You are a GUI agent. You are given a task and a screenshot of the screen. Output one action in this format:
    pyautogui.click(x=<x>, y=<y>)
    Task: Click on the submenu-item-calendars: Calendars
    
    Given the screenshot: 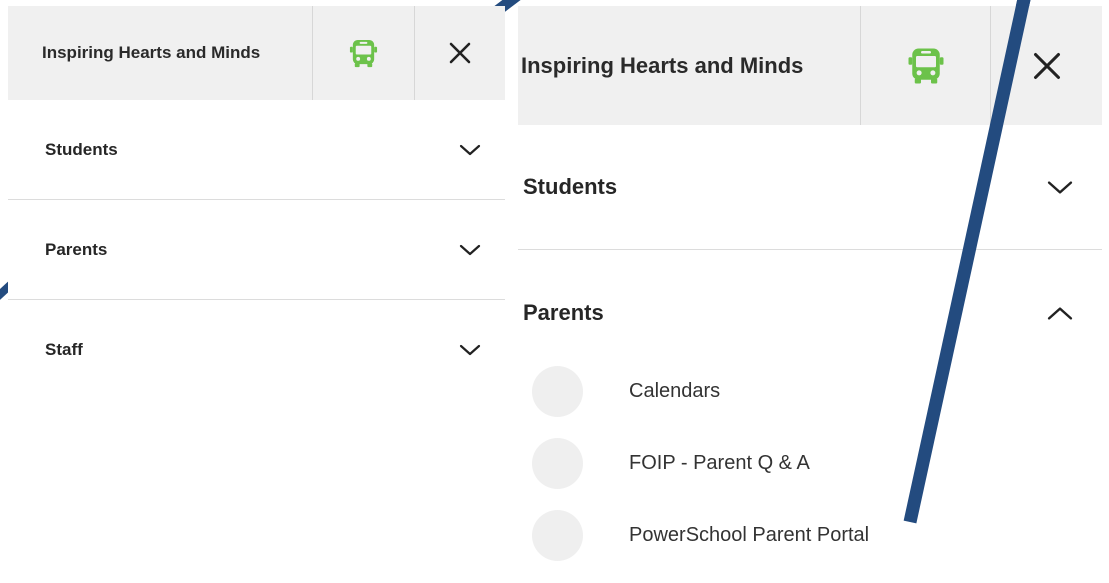 What is the action you would take?
    pyautogui.click(x=626, y=391)
    